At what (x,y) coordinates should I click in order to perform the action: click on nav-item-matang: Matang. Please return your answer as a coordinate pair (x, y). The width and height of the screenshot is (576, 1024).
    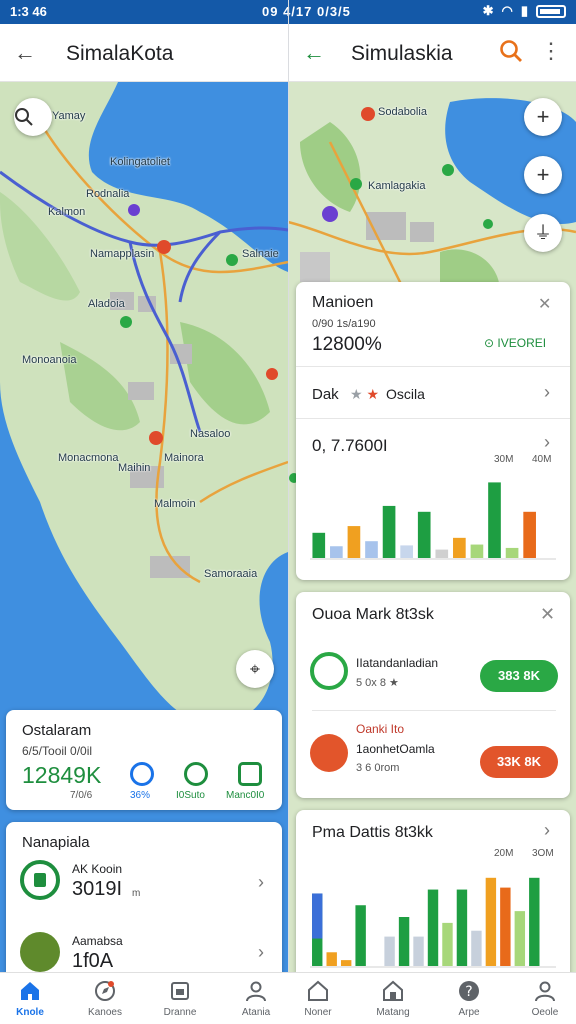
    Looking at the image, I should click on (393, 998).